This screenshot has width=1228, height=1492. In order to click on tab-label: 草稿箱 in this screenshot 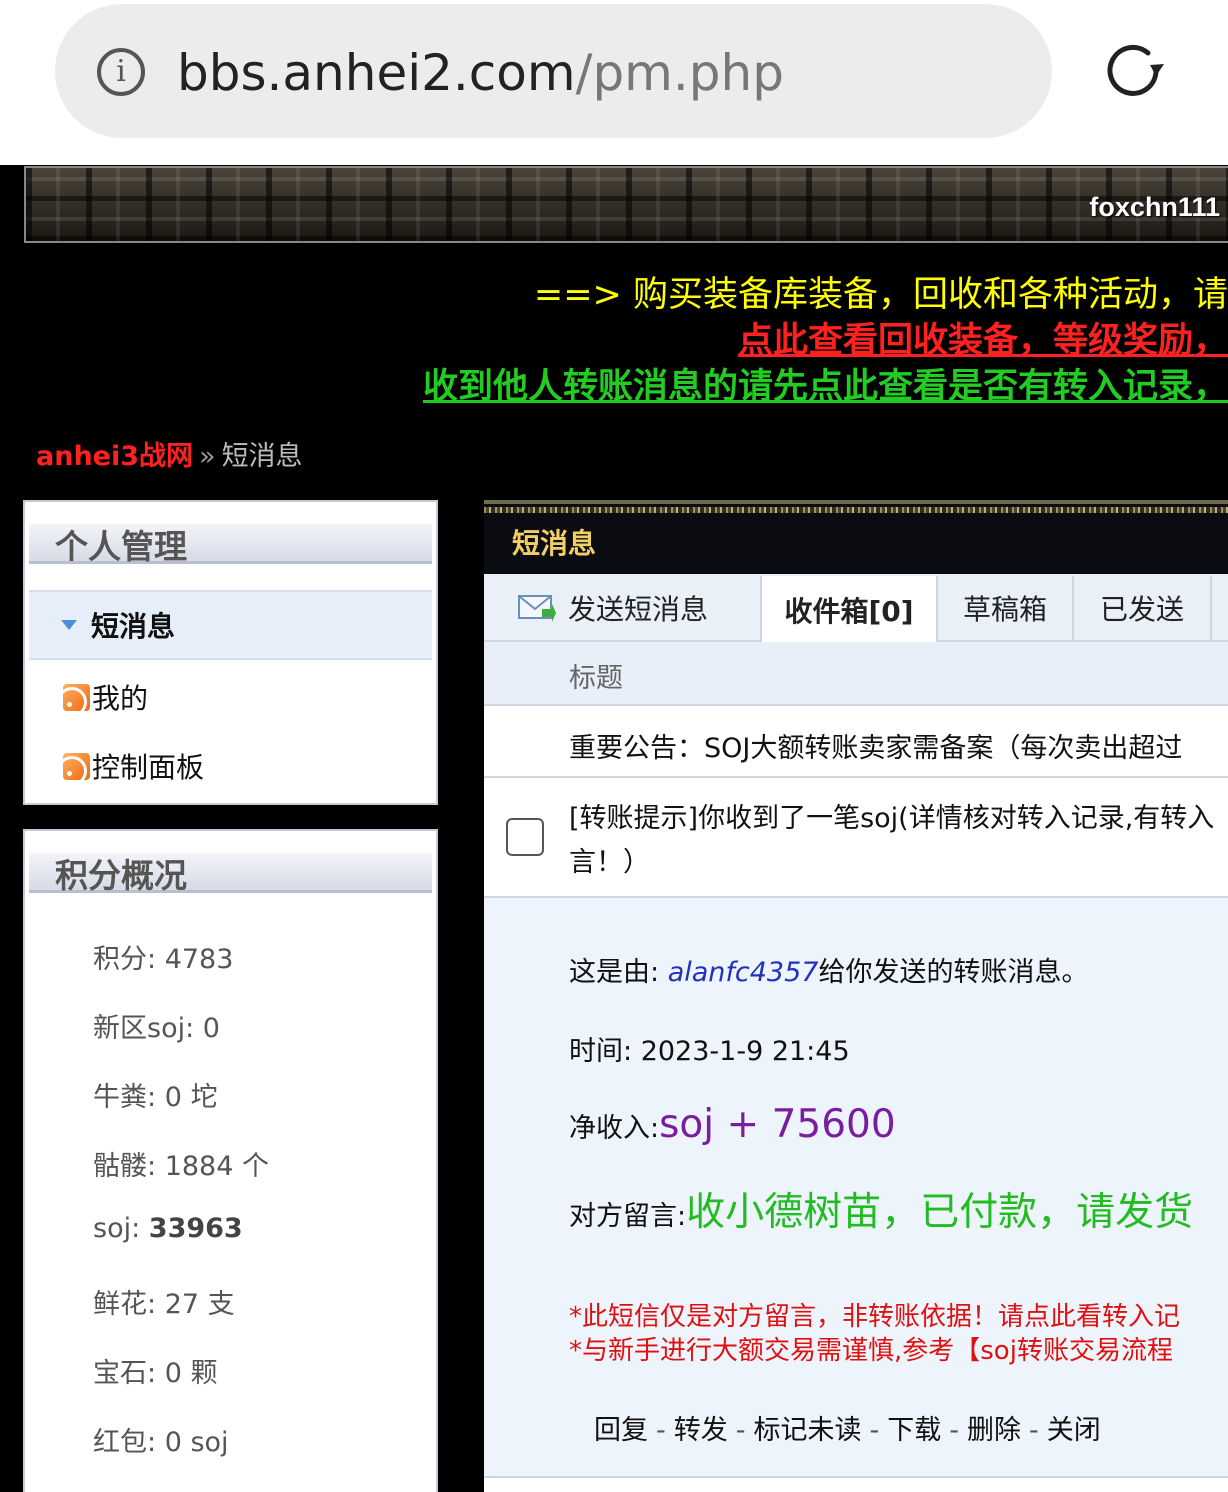, I will do `click(1004, 609)`.